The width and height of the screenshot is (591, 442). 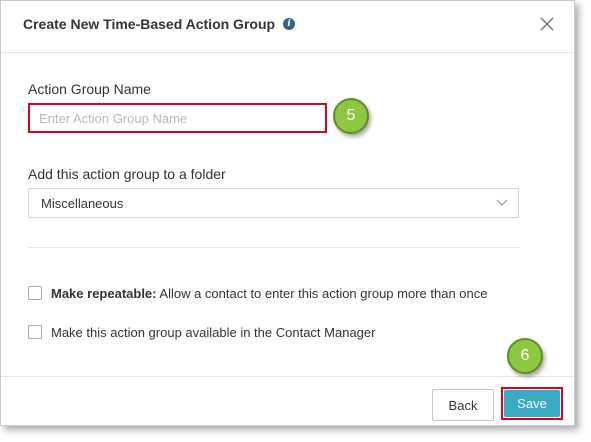 What do you see at coordinates (273, 203) in the screenshot?
I see `folder-select: Miscellaneous` at bounding box center [273, 203].